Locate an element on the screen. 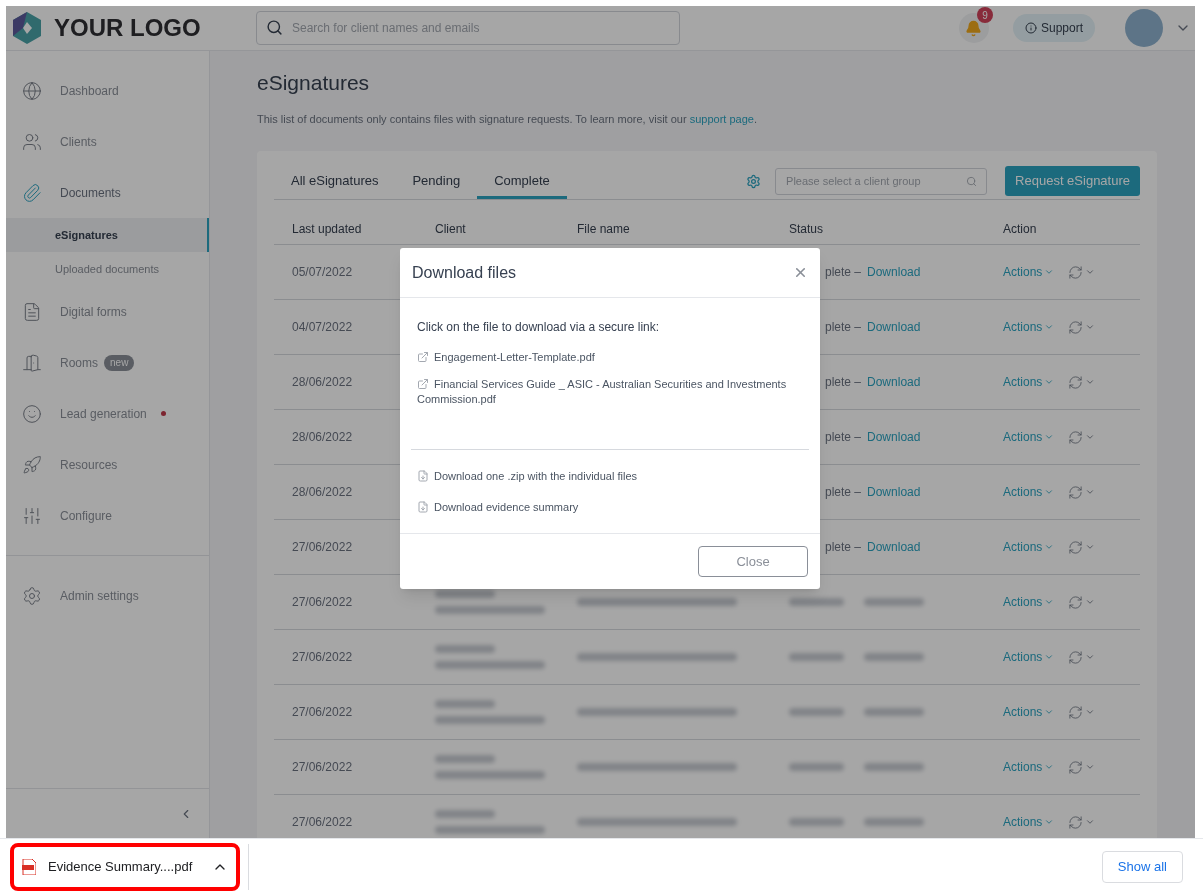  sidebar-item: Configure is located at coordinates (107, 515).